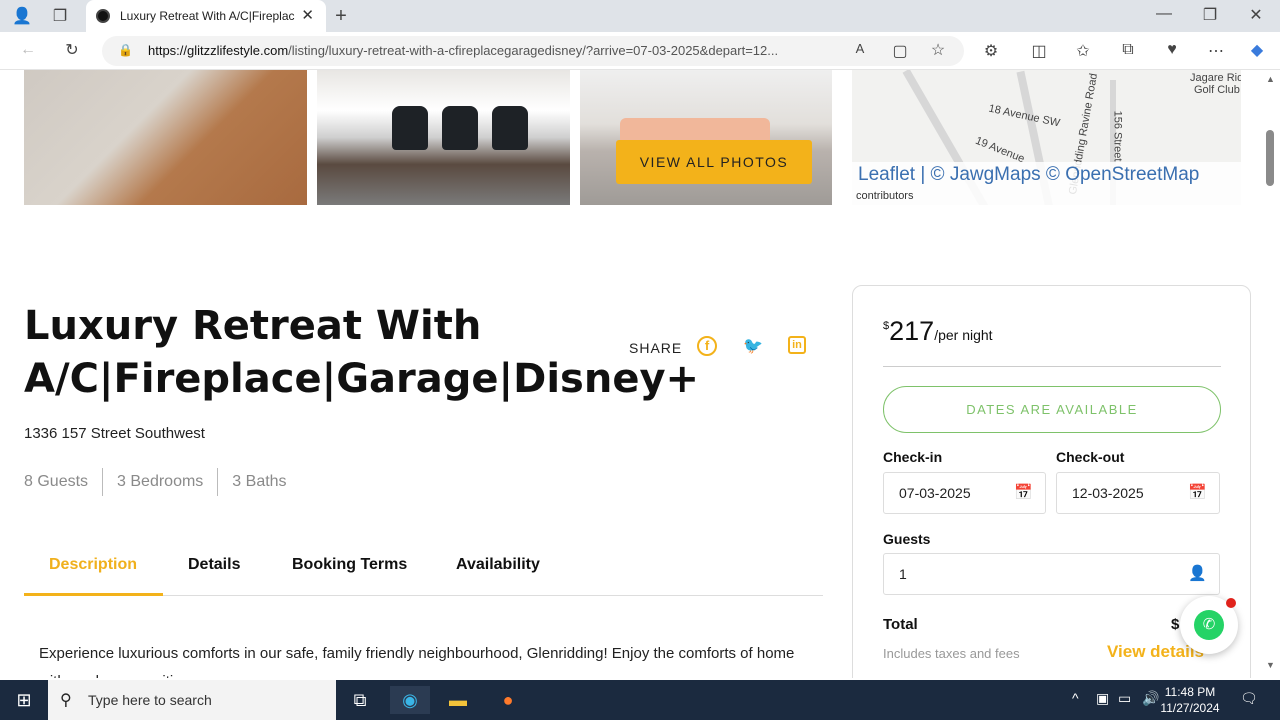  I want to click on copilot-icon: ◆, so click(1257, 50).